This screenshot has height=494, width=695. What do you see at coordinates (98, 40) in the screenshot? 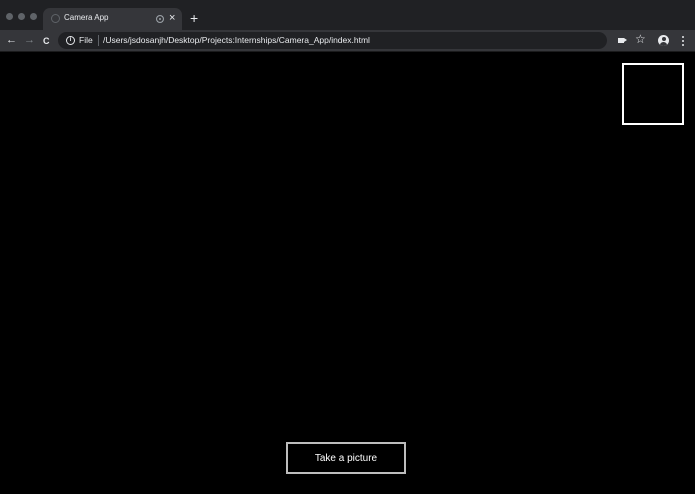
I see `omnibox-divider` at bounding box center [98, 40].